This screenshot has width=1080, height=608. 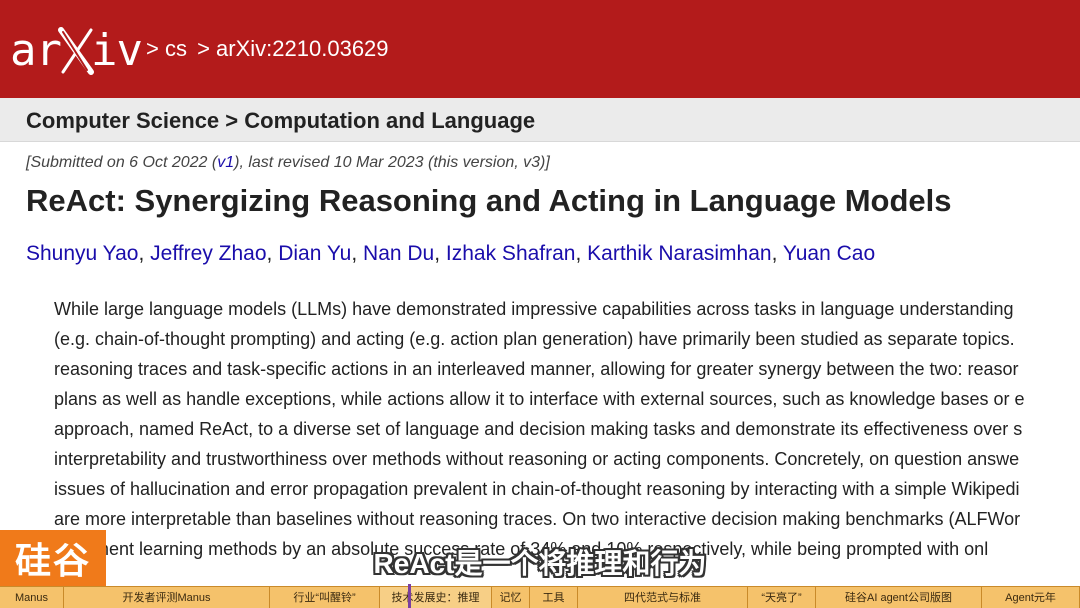 What do you see at coordinates (511, 597) in the screenshot?
I see `chapter-segment: 记忆` at bounding box center [511, 597].